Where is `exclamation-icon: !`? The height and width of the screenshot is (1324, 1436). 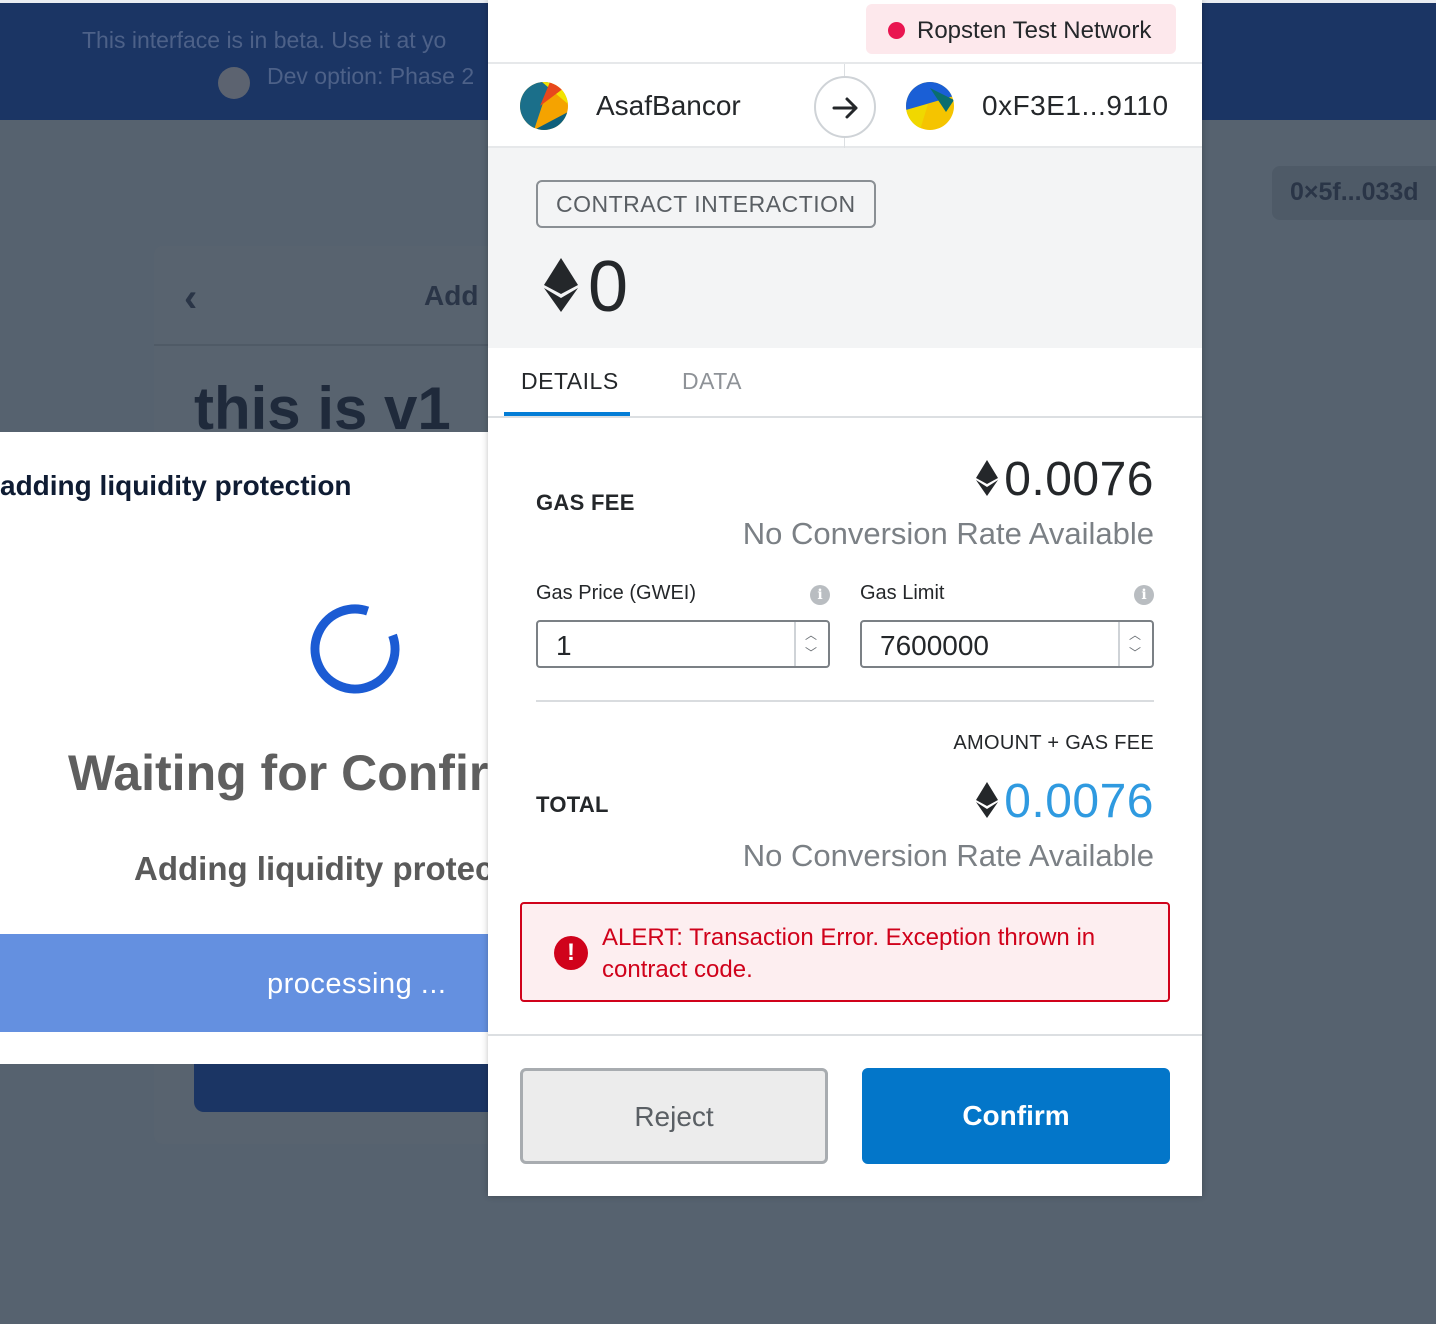 exclamation-icon: ! is located at coordinates (571, 953).